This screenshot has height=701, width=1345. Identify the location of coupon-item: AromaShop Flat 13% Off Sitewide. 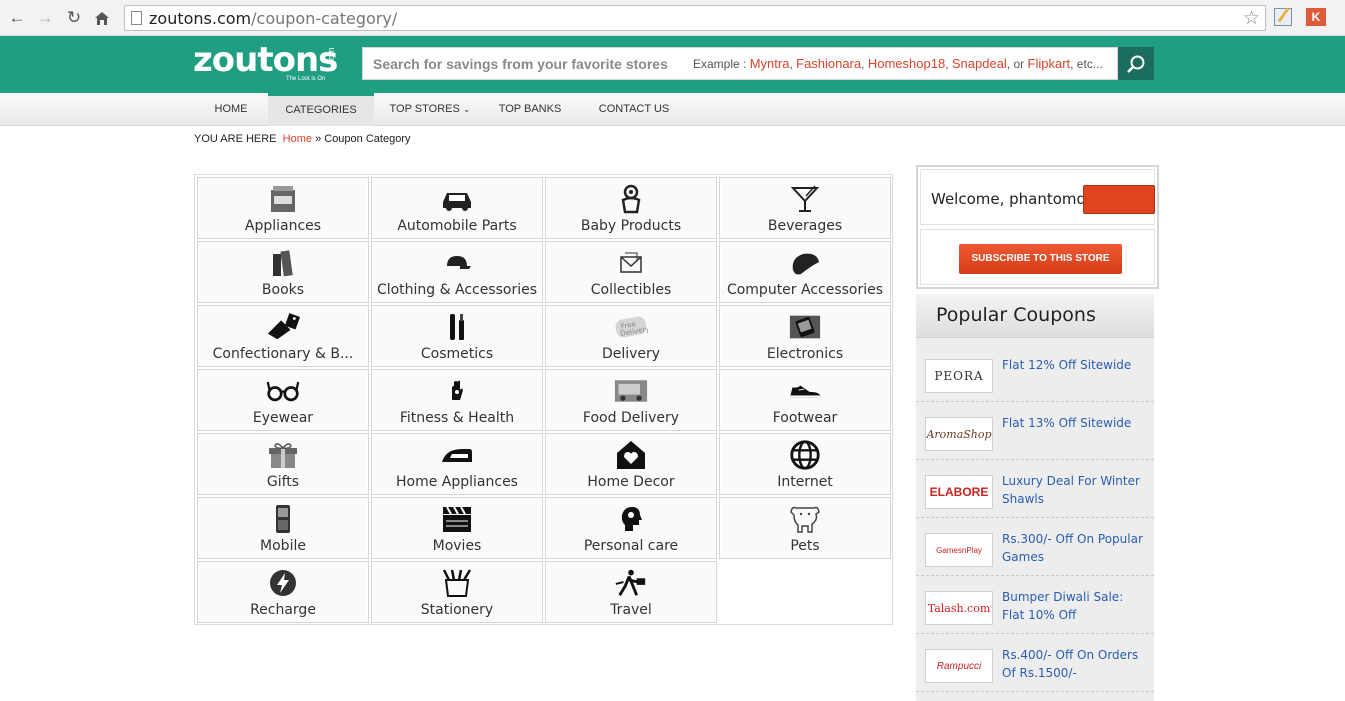
(1035, 431).